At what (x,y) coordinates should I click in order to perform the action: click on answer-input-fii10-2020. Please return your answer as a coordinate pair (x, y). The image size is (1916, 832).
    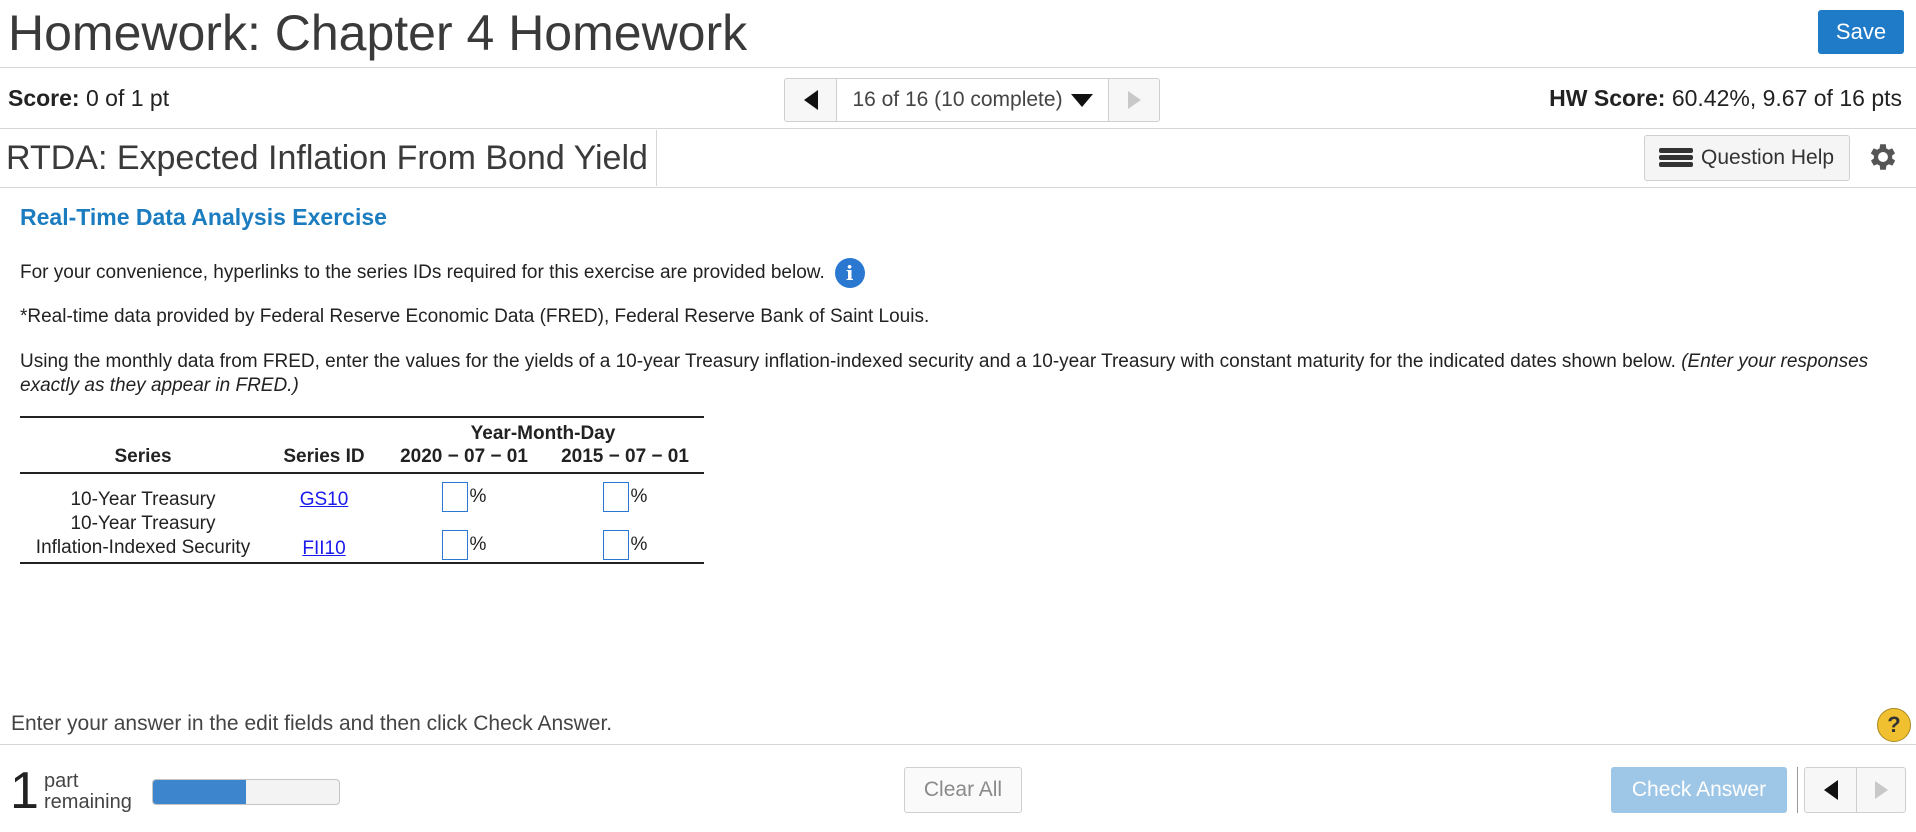
    Looking at the image, I should click on (454, 545).